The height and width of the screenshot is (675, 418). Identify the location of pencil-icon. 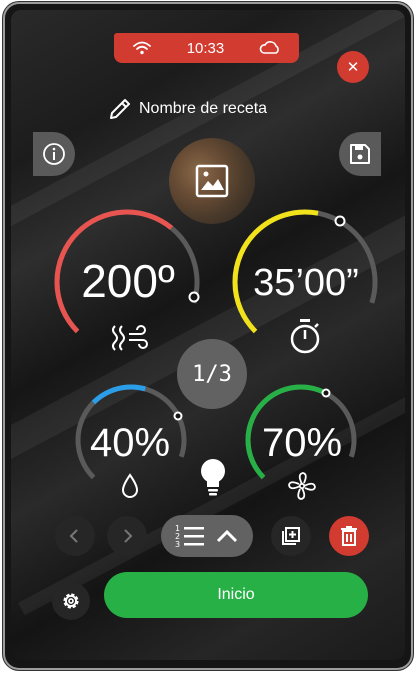
(120, 109).